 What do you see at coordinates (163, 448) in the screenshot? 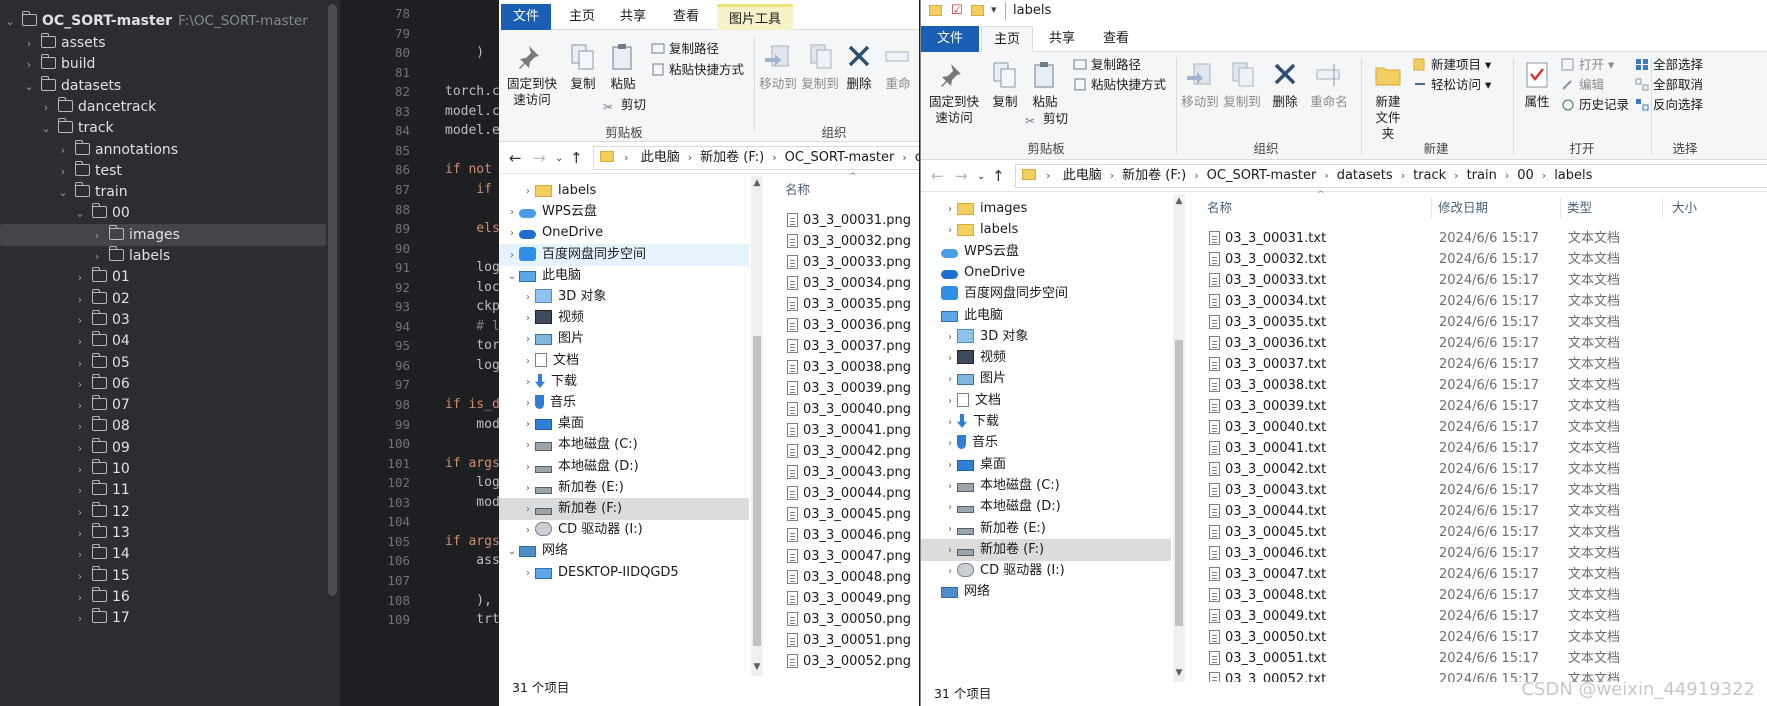
I see `tree-item-09: › 09` at bounding box center [163, 448].